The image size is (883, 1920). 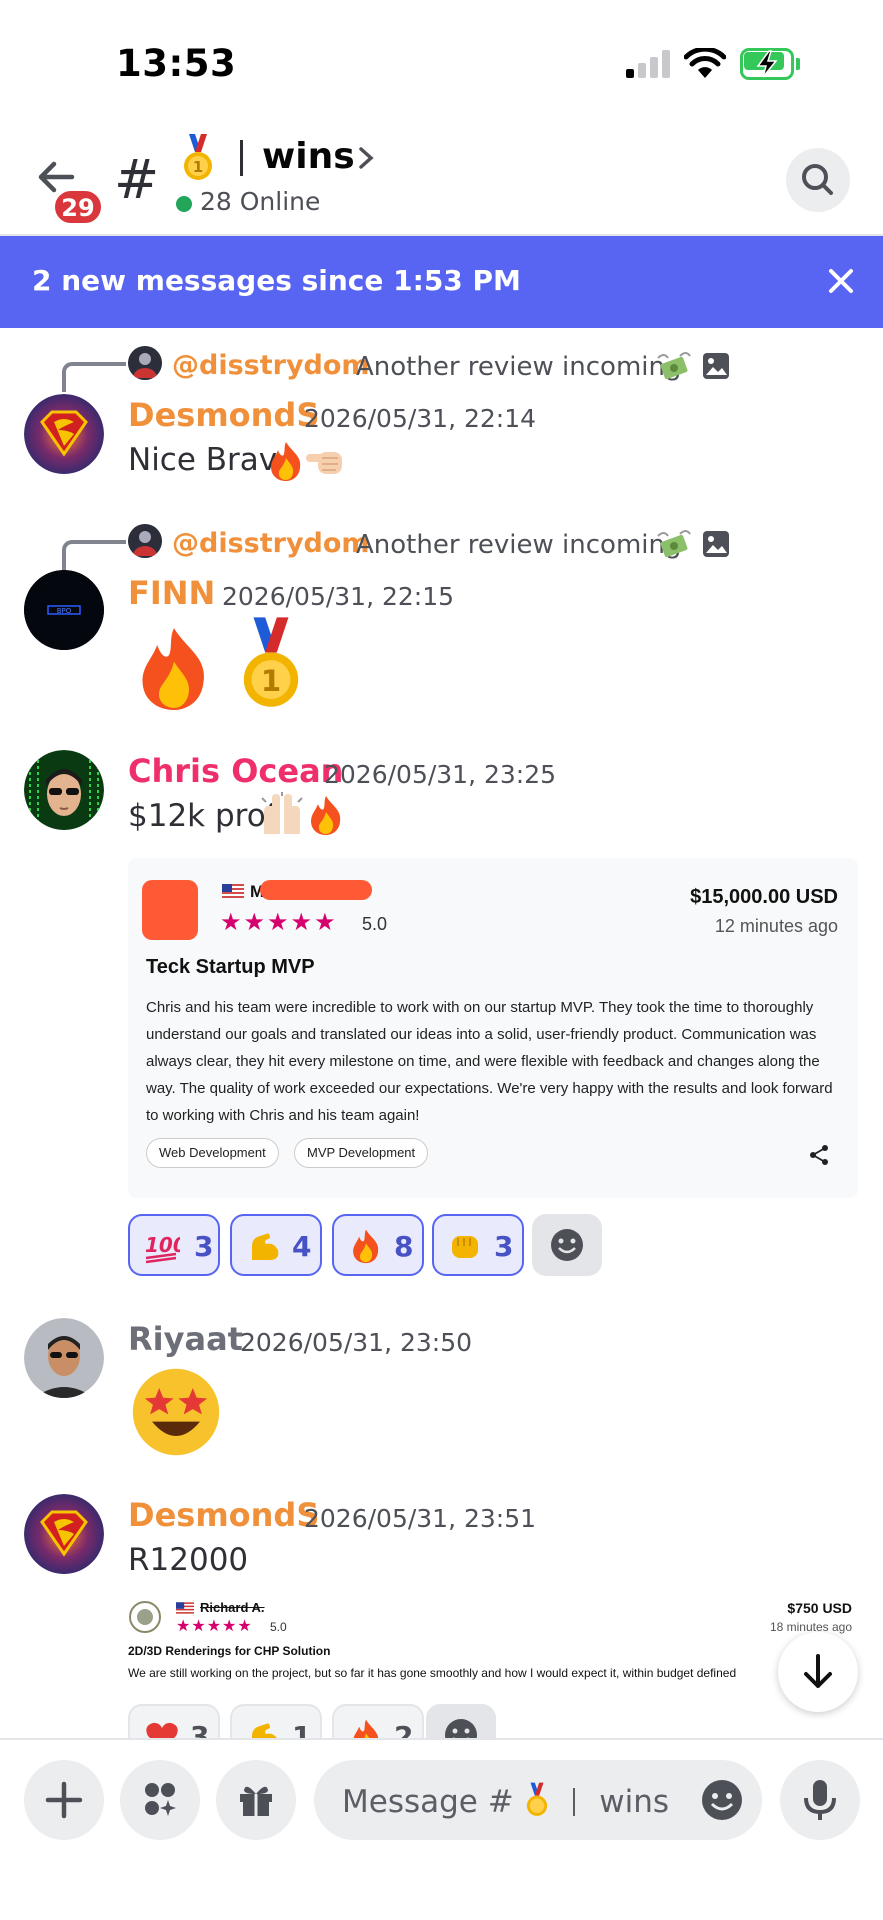 What do you see at coordinates (282, 813) in the screenshot?
I see `raising-hands-icon` at bounding box center [282, 813].